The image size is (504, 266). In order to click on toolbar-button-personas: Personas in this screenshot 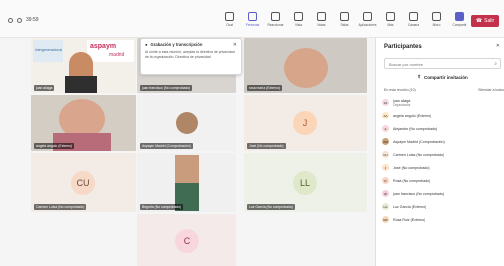, I will do `click(252, 19)`.